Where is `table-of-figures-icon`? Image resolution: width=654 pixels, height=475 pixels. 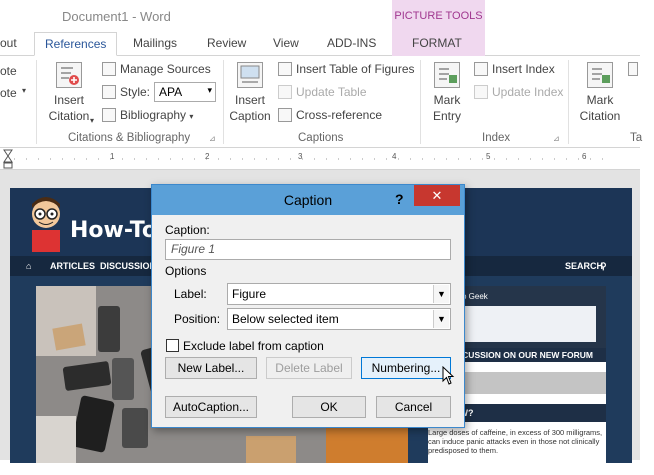 table-of-figures-icon is located at coordinates (285, 69).